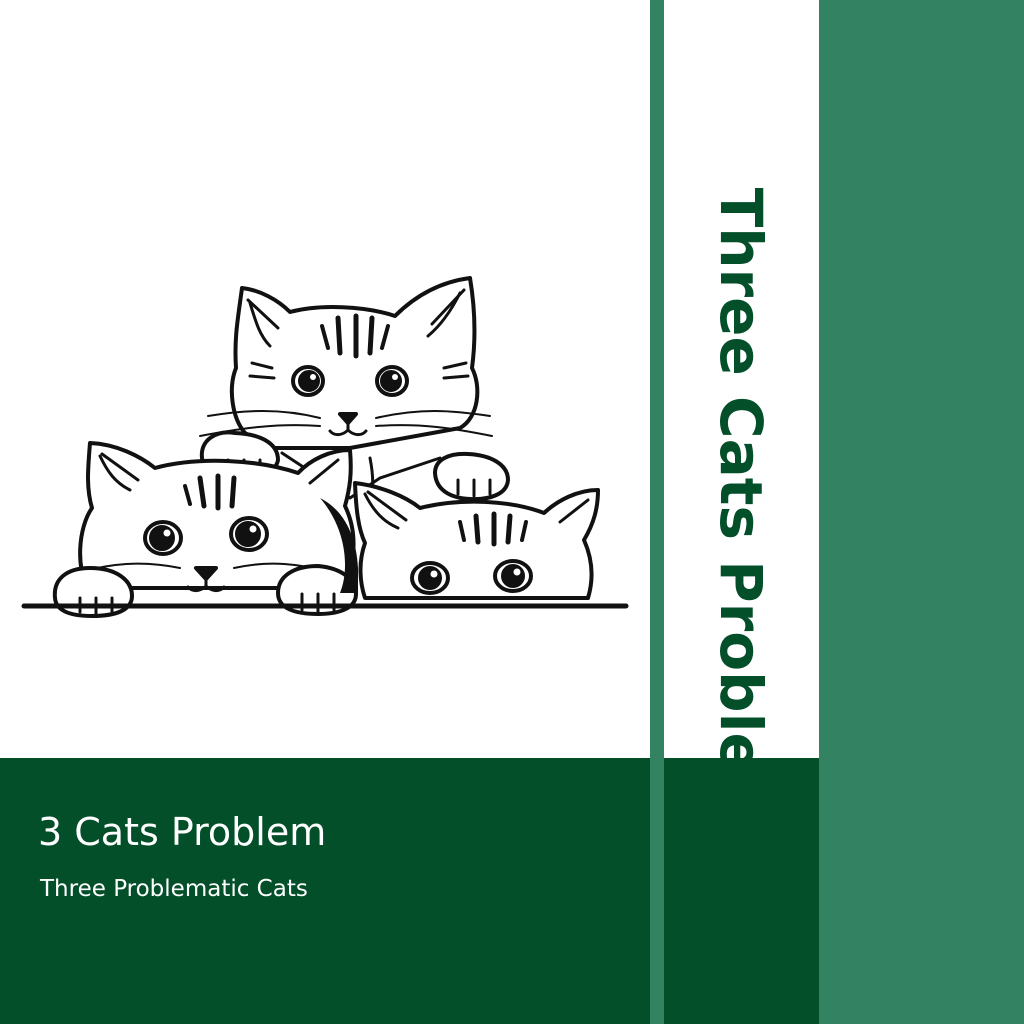 The width and height of the screenshot is (1024, 1024). I want to click on left-kitten, so click(205, 529).